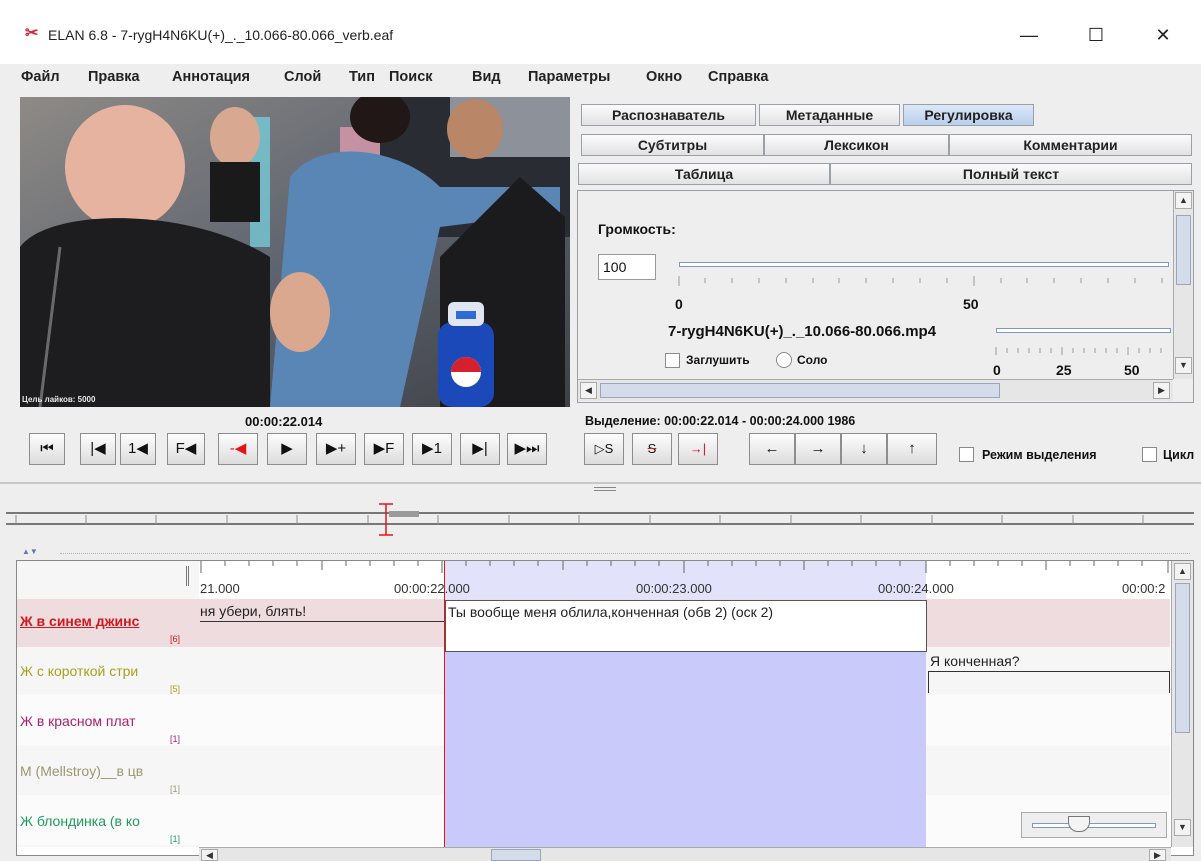 The width and height of the screenshot is (1201, 861). I want to click on tier-column-resize-icon, so click(187, 576).